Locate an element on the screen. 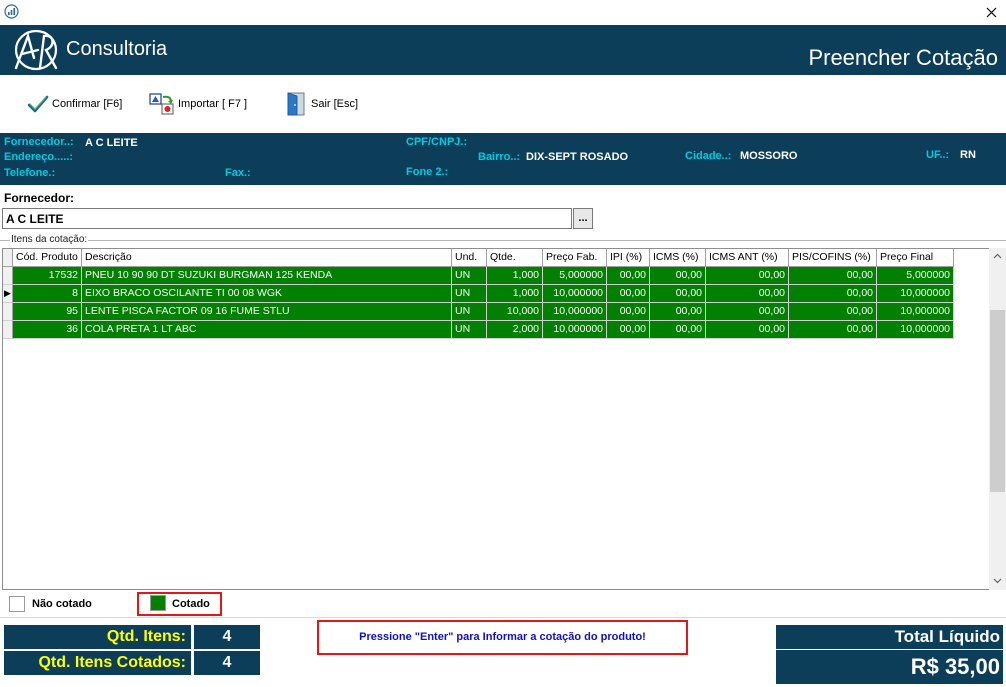 The width and height of the screenshot is (1006, 687). fax-label: Fax.: is located at coordinates (238, 173).